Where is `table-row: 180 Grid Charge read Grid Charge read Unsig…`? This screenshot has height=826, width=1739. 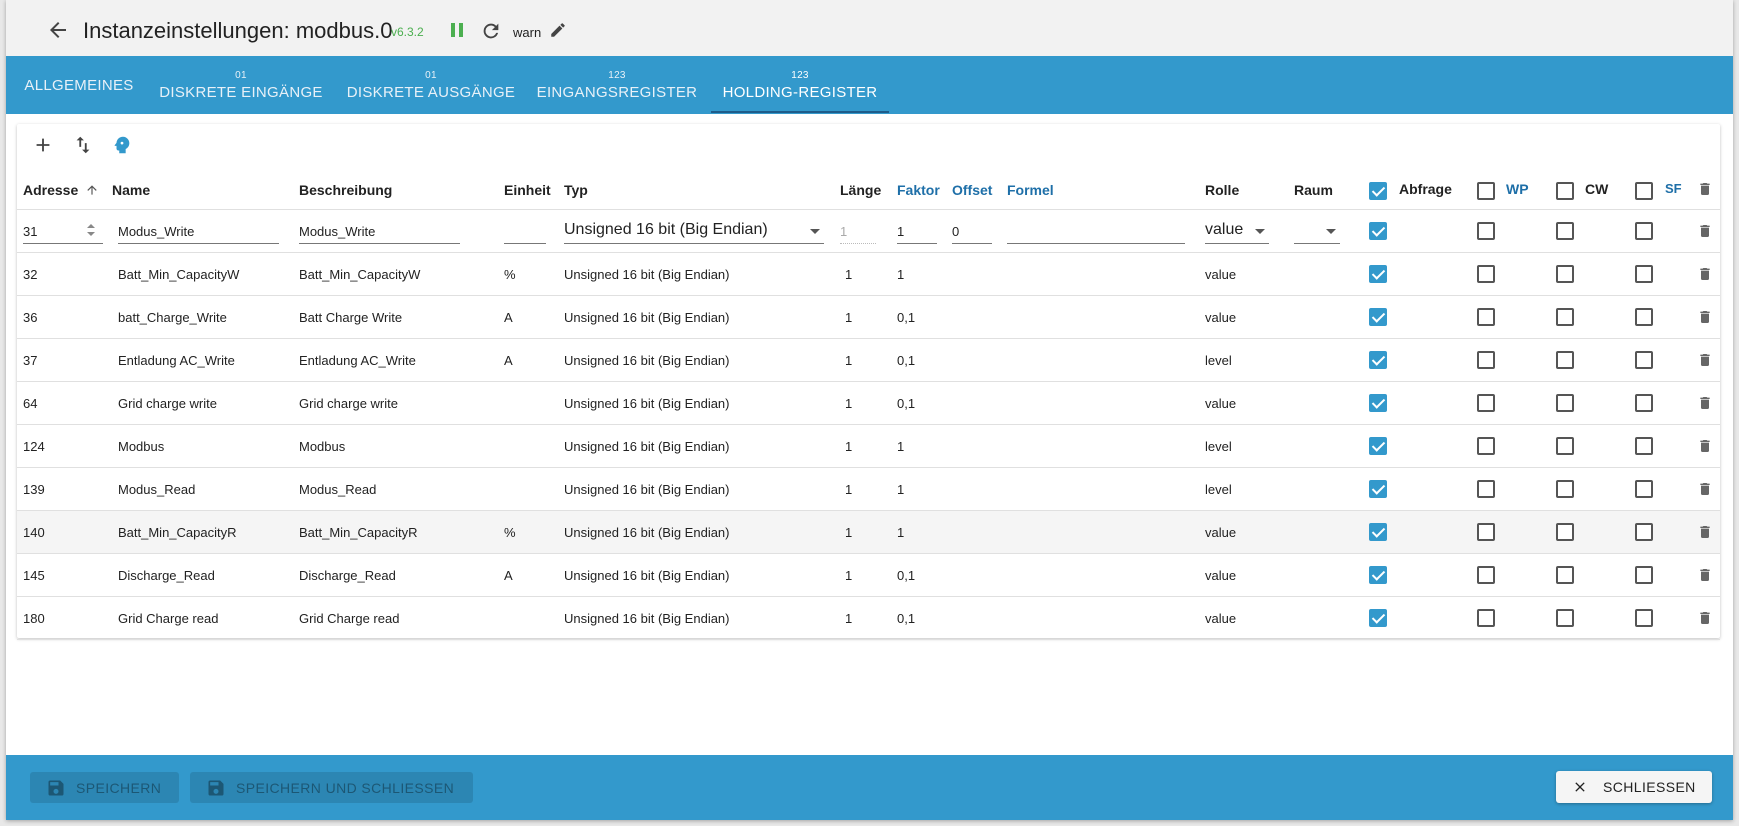 table-row: 180 Grid Charge read Grid Charge read Unsig… is located at coordinates (868, 618).